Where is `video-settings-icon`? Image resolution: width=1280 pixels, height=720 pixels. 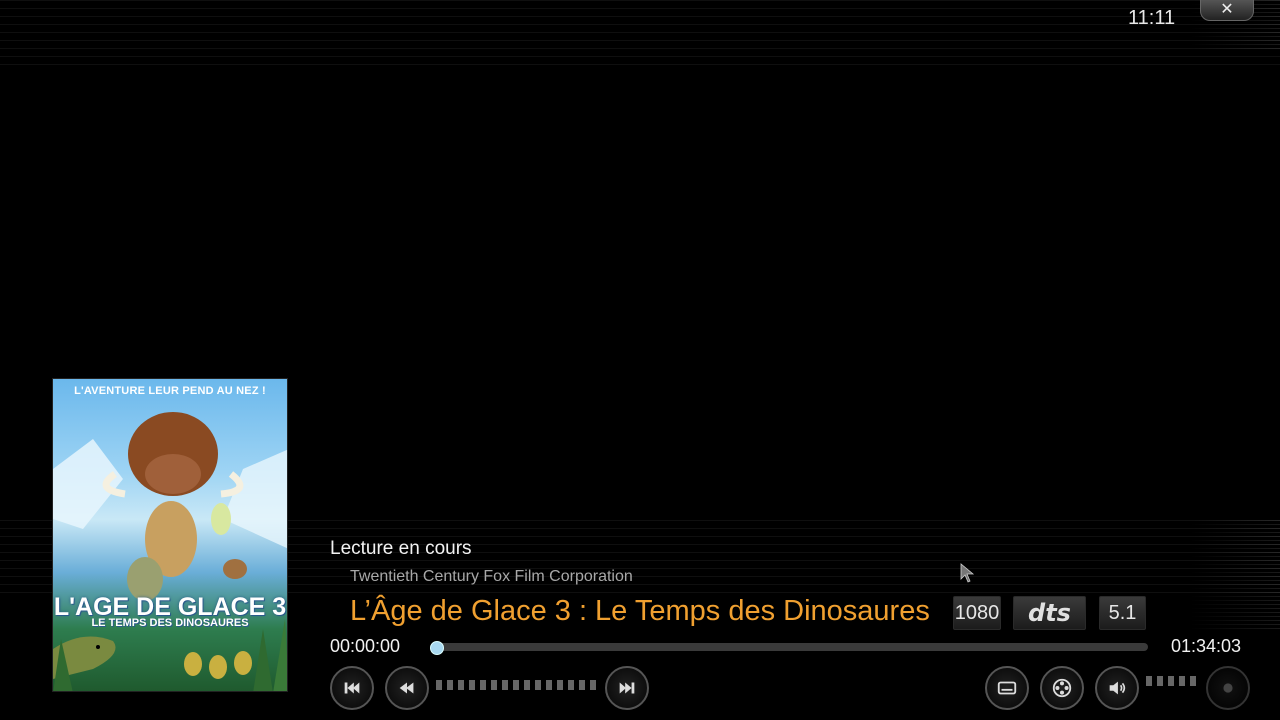
video-settings-icon is located at coordinates (1062, 688).